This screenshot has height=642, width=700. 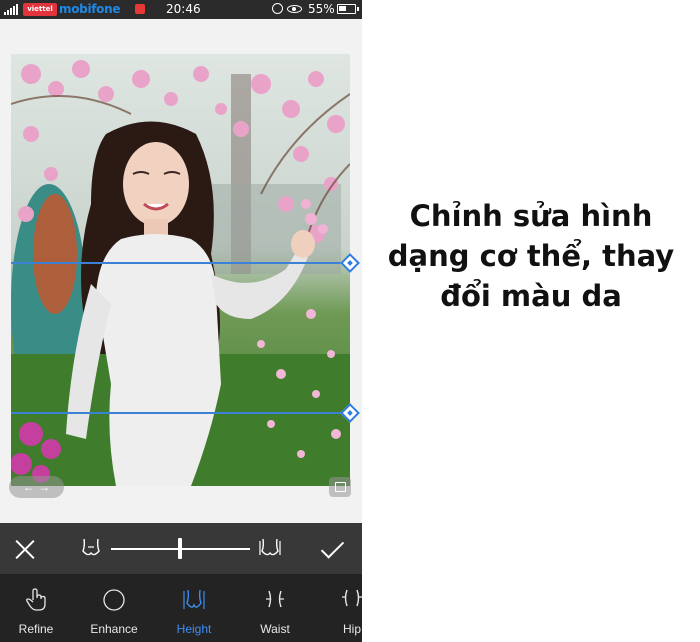 What do you see at coordinates (114, 629) in the screenshot?
I see `tool-label: Enhance` at bounding box center [114, 629].